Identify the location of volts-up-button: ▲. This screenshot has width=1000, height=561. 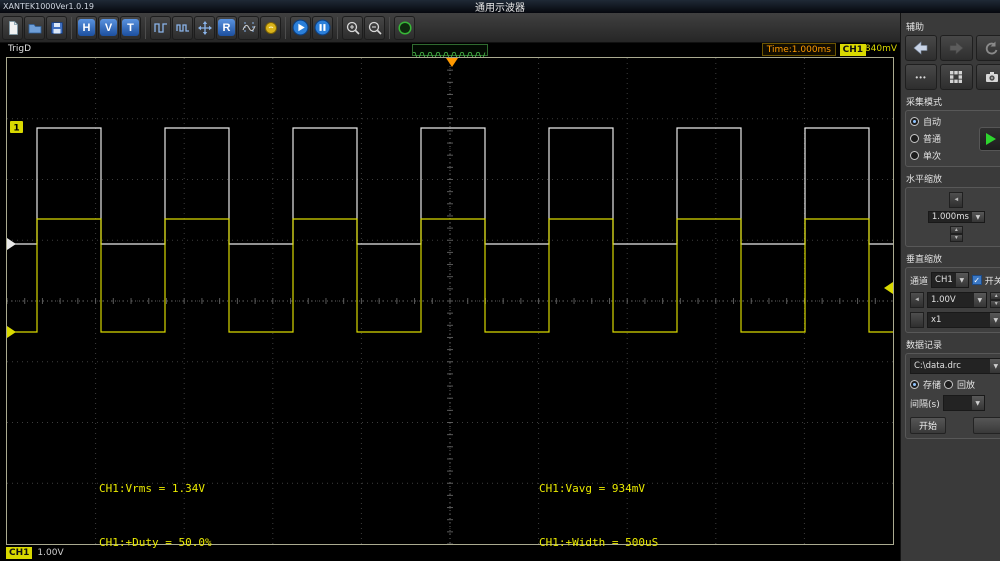
(994, 296).